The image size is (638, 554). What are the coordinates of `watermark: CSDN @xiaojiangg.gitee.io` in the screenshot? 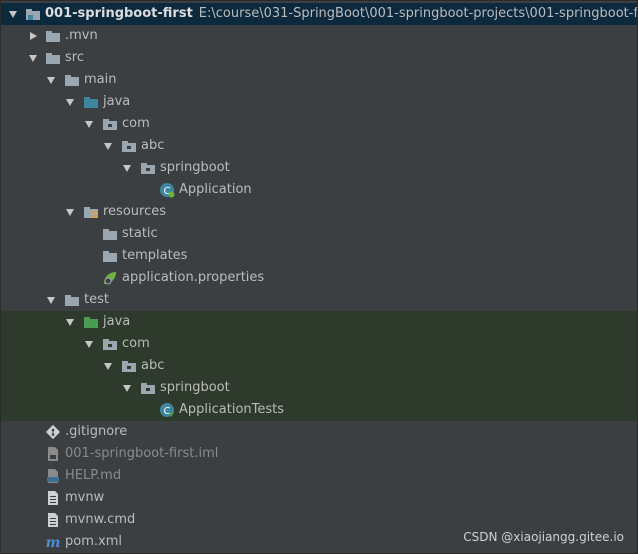 It's located at (543, 537).